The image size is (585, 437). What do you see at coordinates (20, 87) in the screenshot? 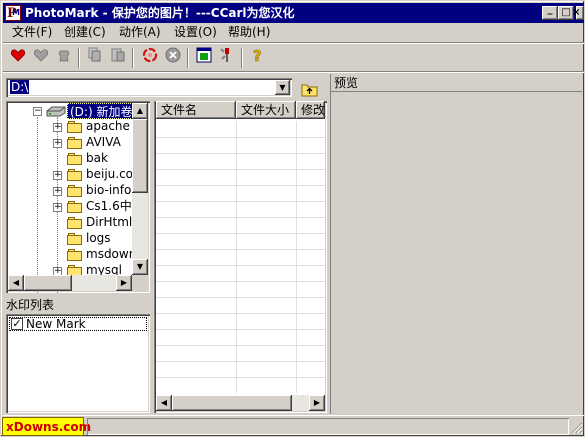
I see `path-input: D:\` at bounding box center [20, 87].